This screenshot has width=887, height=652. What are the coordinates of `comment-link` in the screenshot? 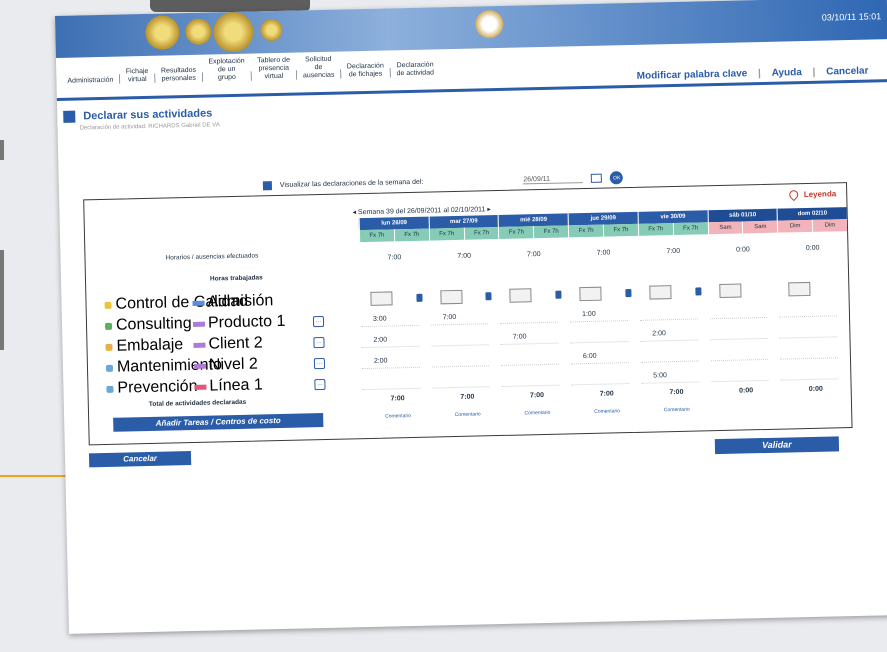 It's located at (816, 407).